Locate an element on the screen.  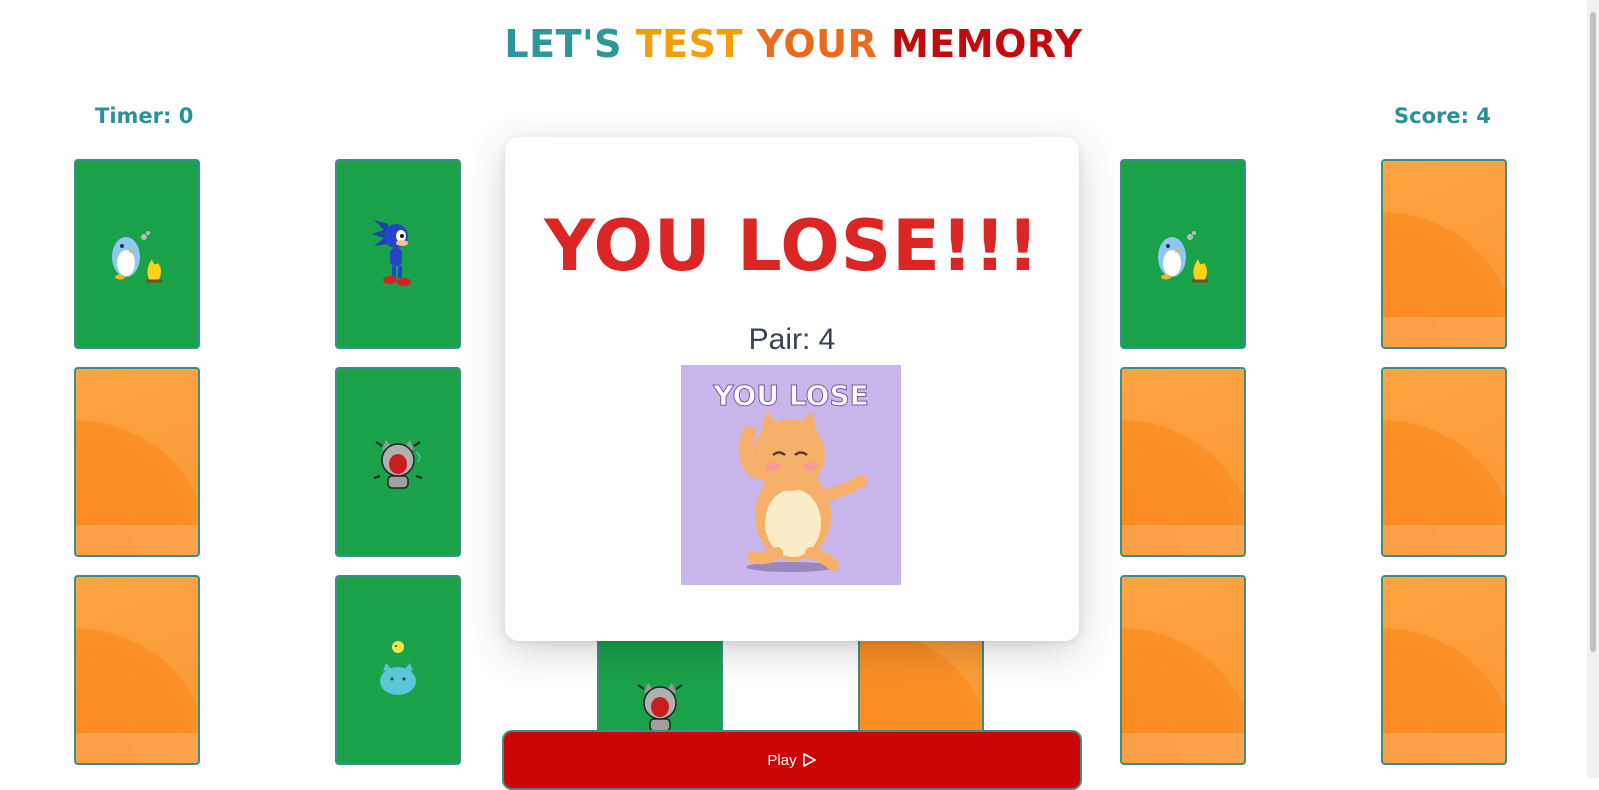
title-word-lets: LET'S is located at coordinates (563, 44).